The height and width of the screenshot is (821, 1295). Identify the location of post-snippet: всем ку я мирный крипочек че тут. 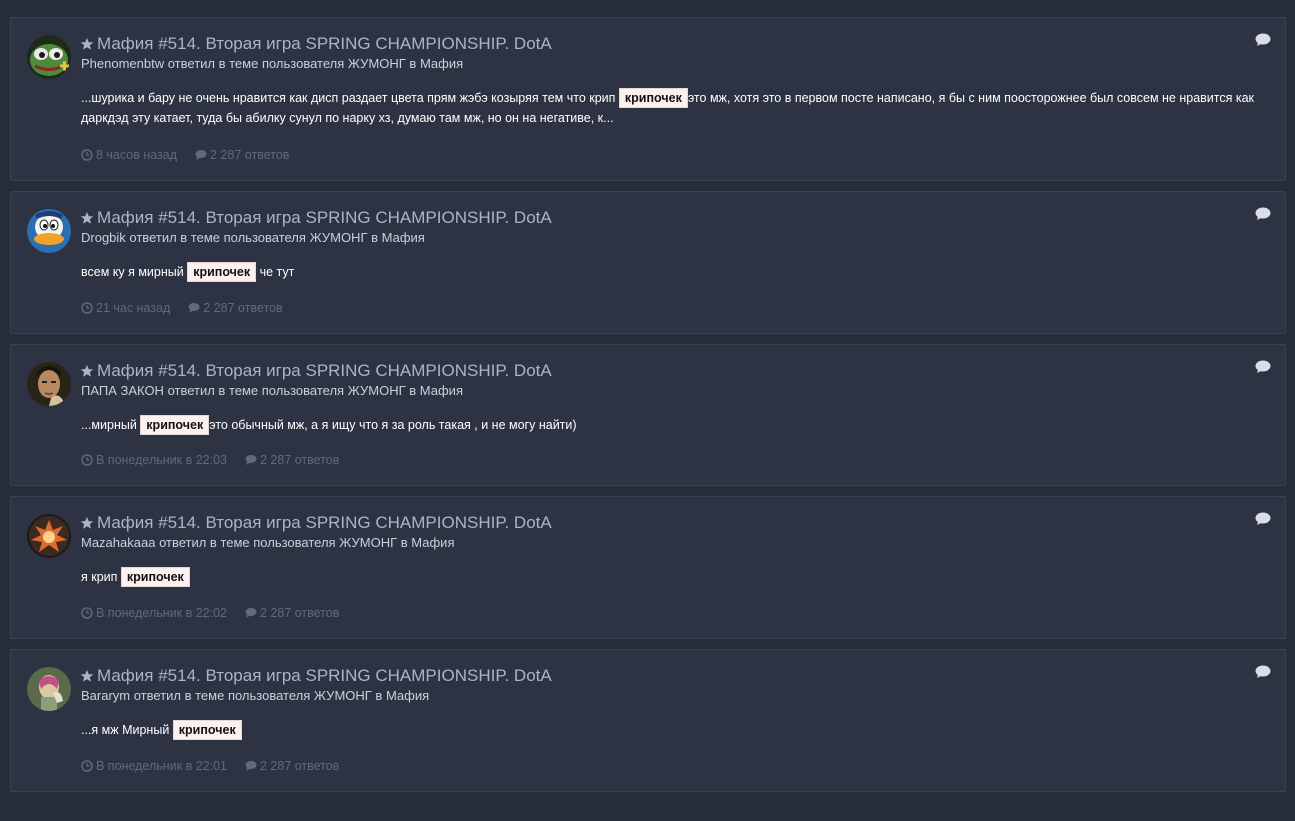
(676, 272).